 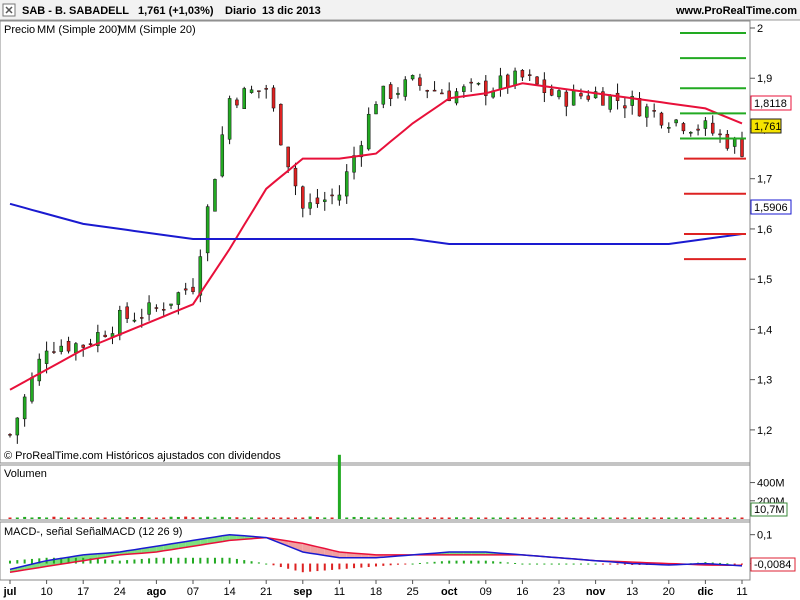 I want to click on macd-last-label: -0,0084, so click(x=772, y=565).